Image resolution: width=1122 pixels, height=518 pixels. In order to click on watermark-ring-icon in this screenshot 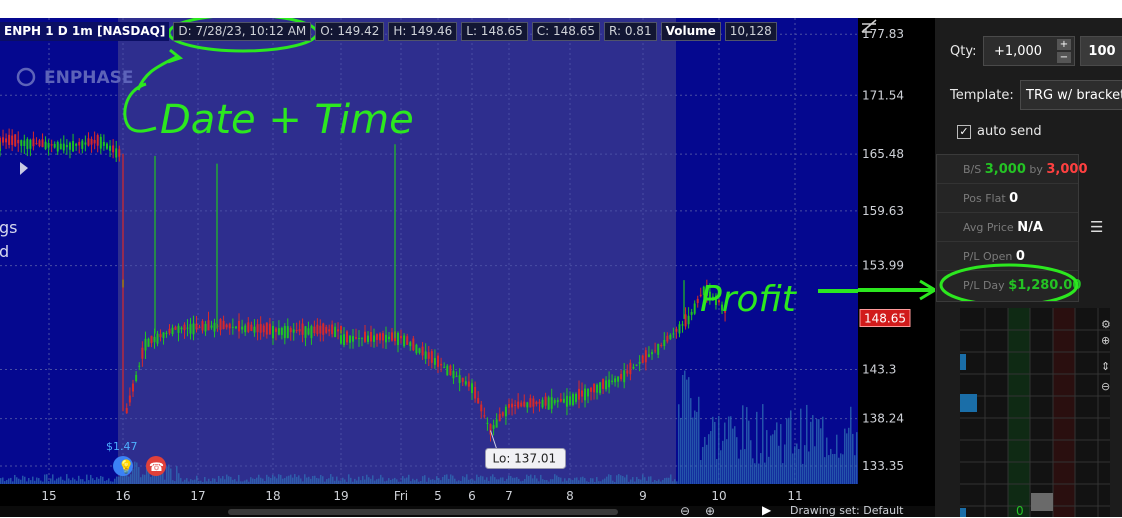, I will do `click(26, 77)`.